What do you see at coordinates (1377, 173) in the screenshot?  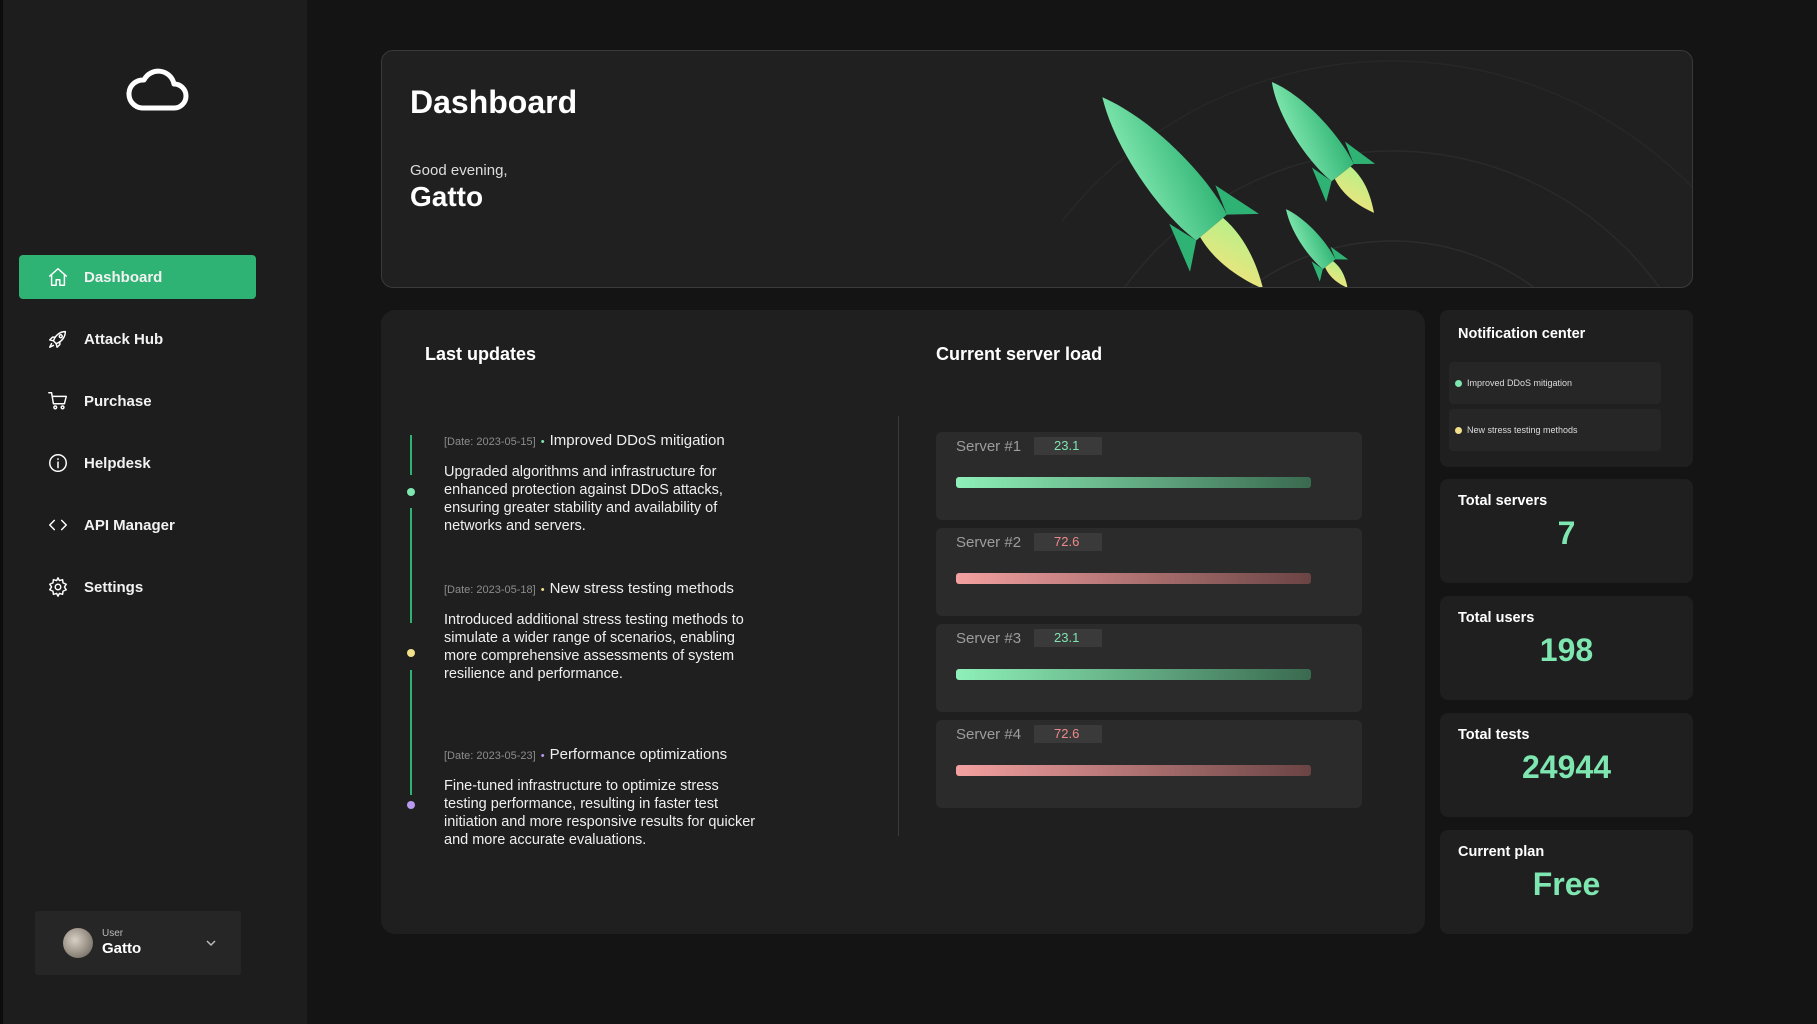 I see `rockets-illustration` at bounding box center [1377, 173].